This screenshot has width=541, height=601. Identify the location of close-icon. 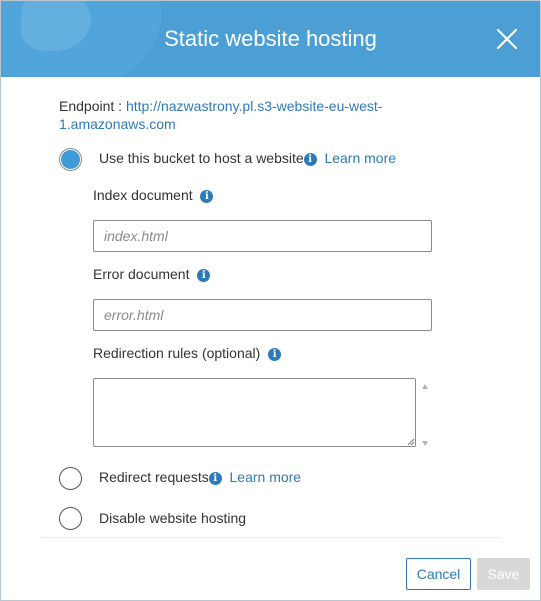
(507, 39).